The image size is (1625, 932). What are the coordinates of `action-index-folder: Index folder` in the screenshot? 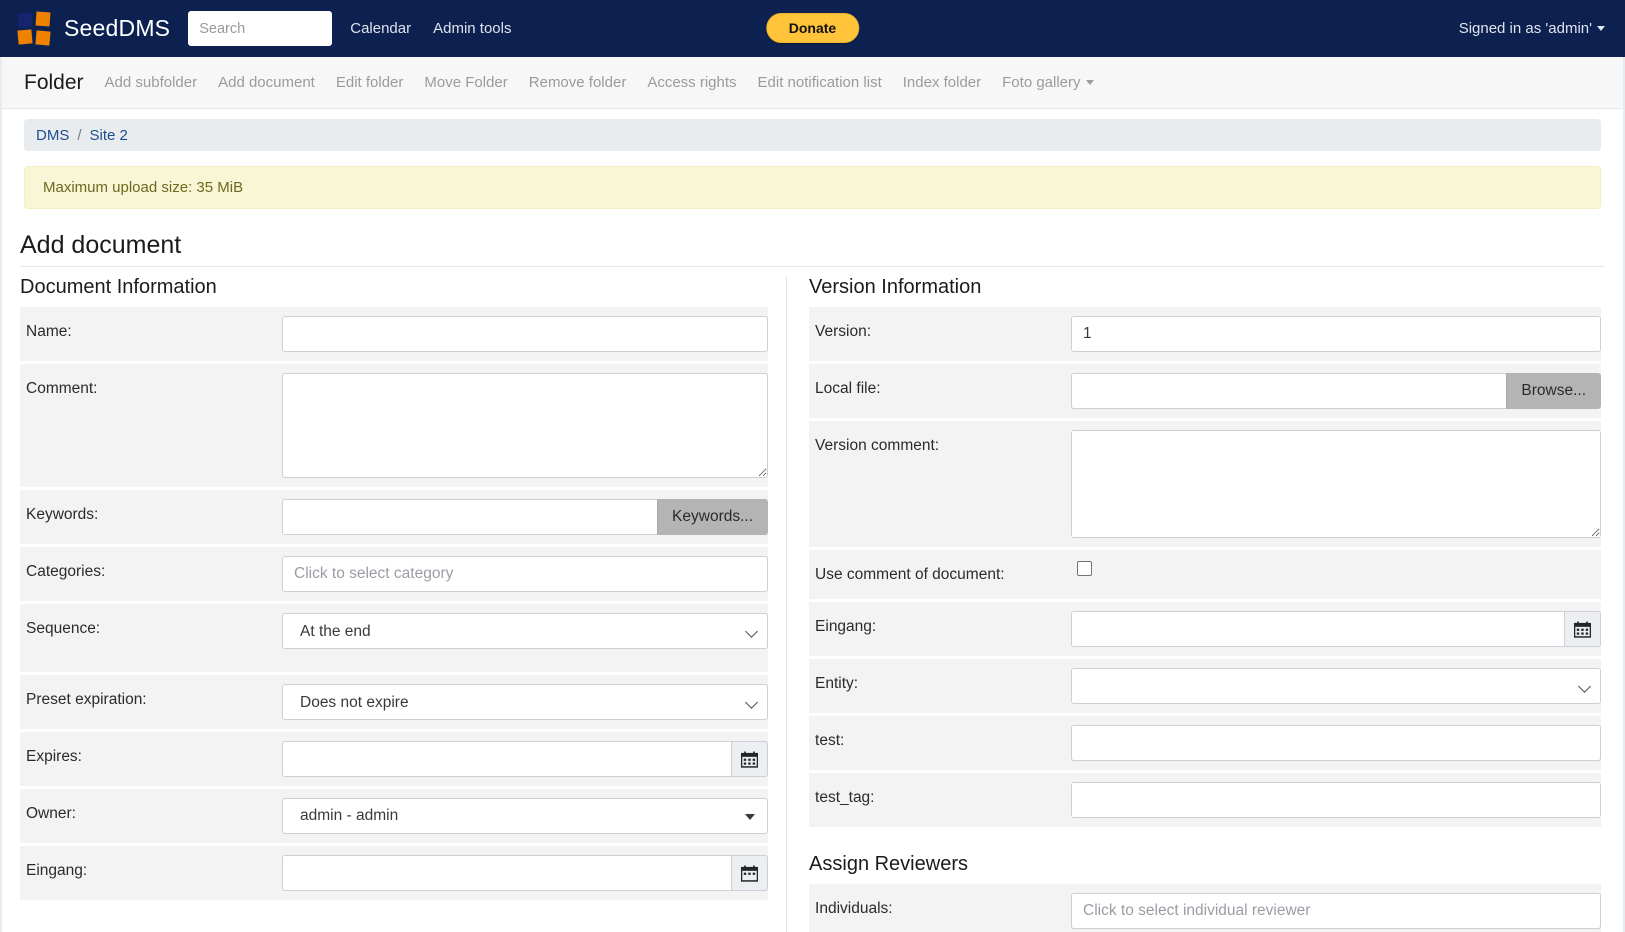 It's located at (942, 82).